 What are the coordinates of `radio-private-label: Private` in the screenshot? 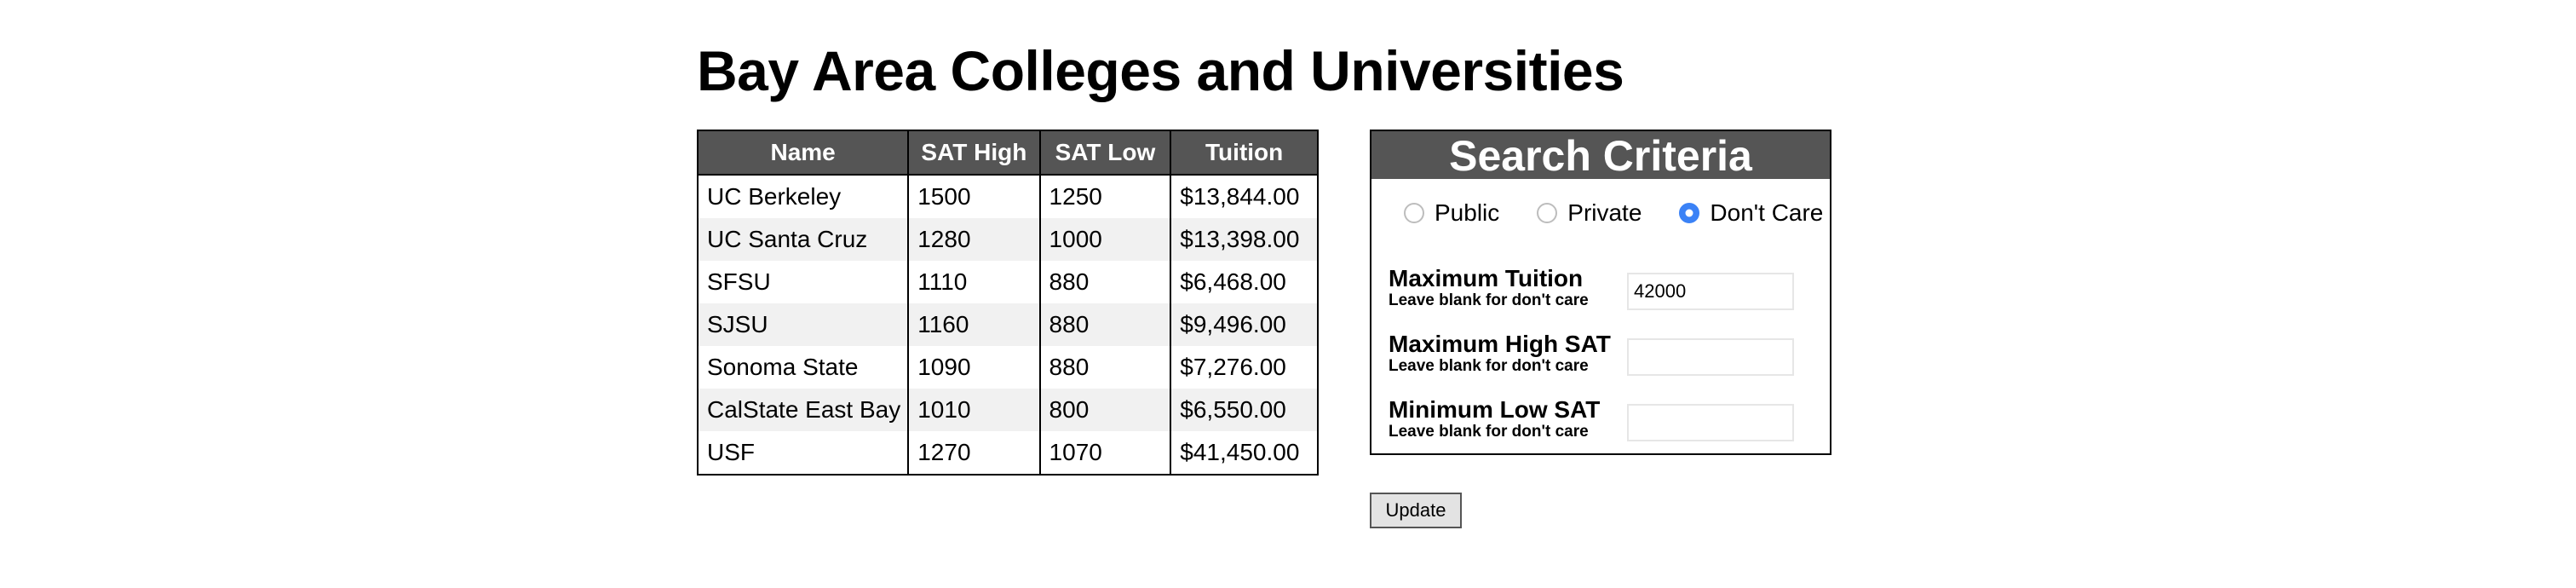 It's located at (1605, 213).